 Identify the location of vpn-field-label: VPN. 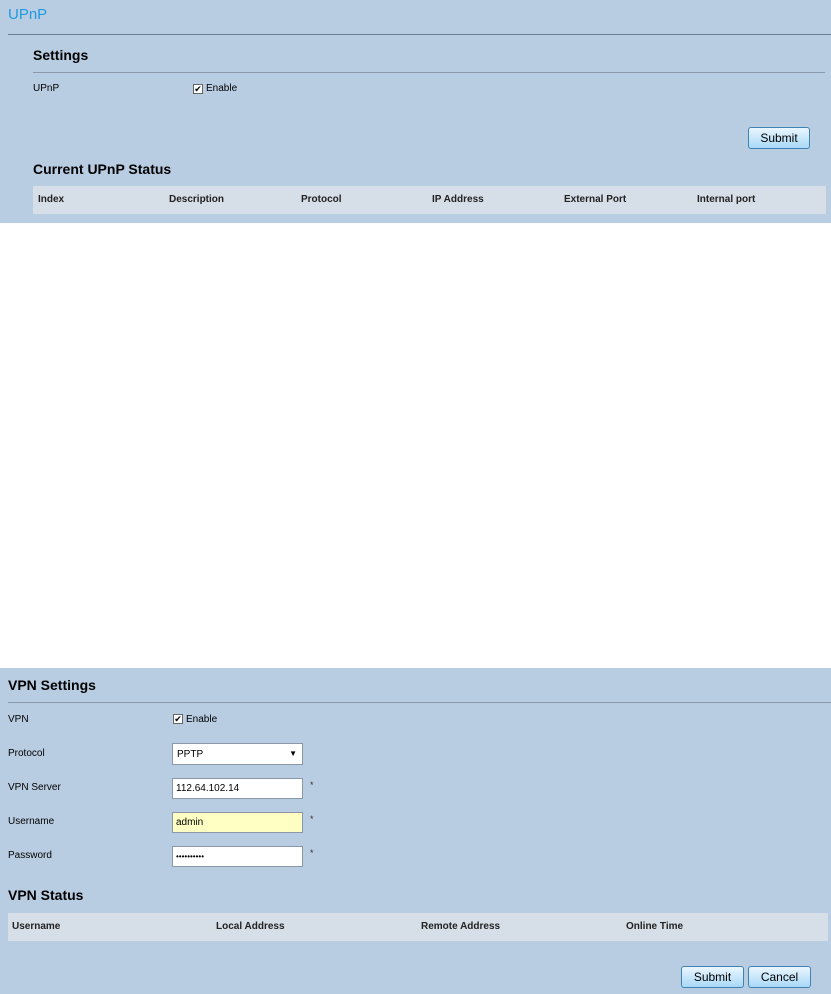
(18, 719).